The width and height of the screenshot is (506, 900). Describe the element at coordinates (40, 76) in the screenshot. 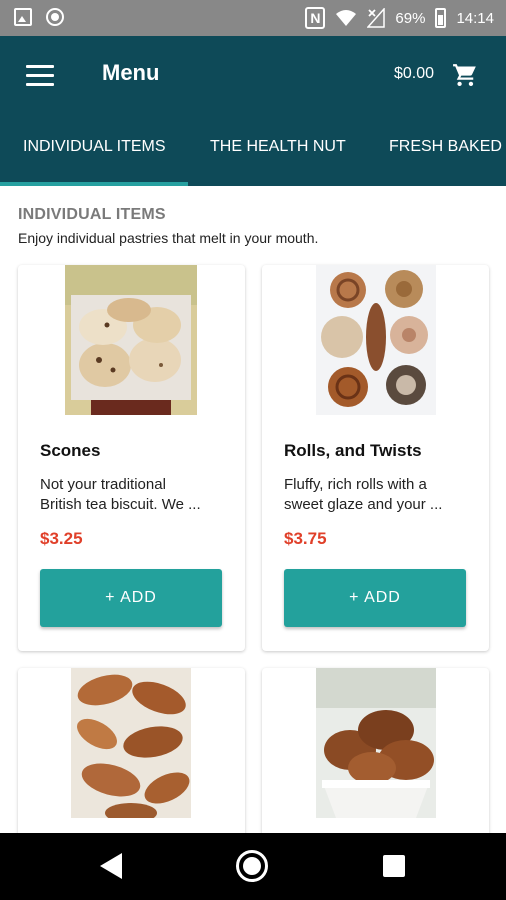

I see `menu-icon` at that location.